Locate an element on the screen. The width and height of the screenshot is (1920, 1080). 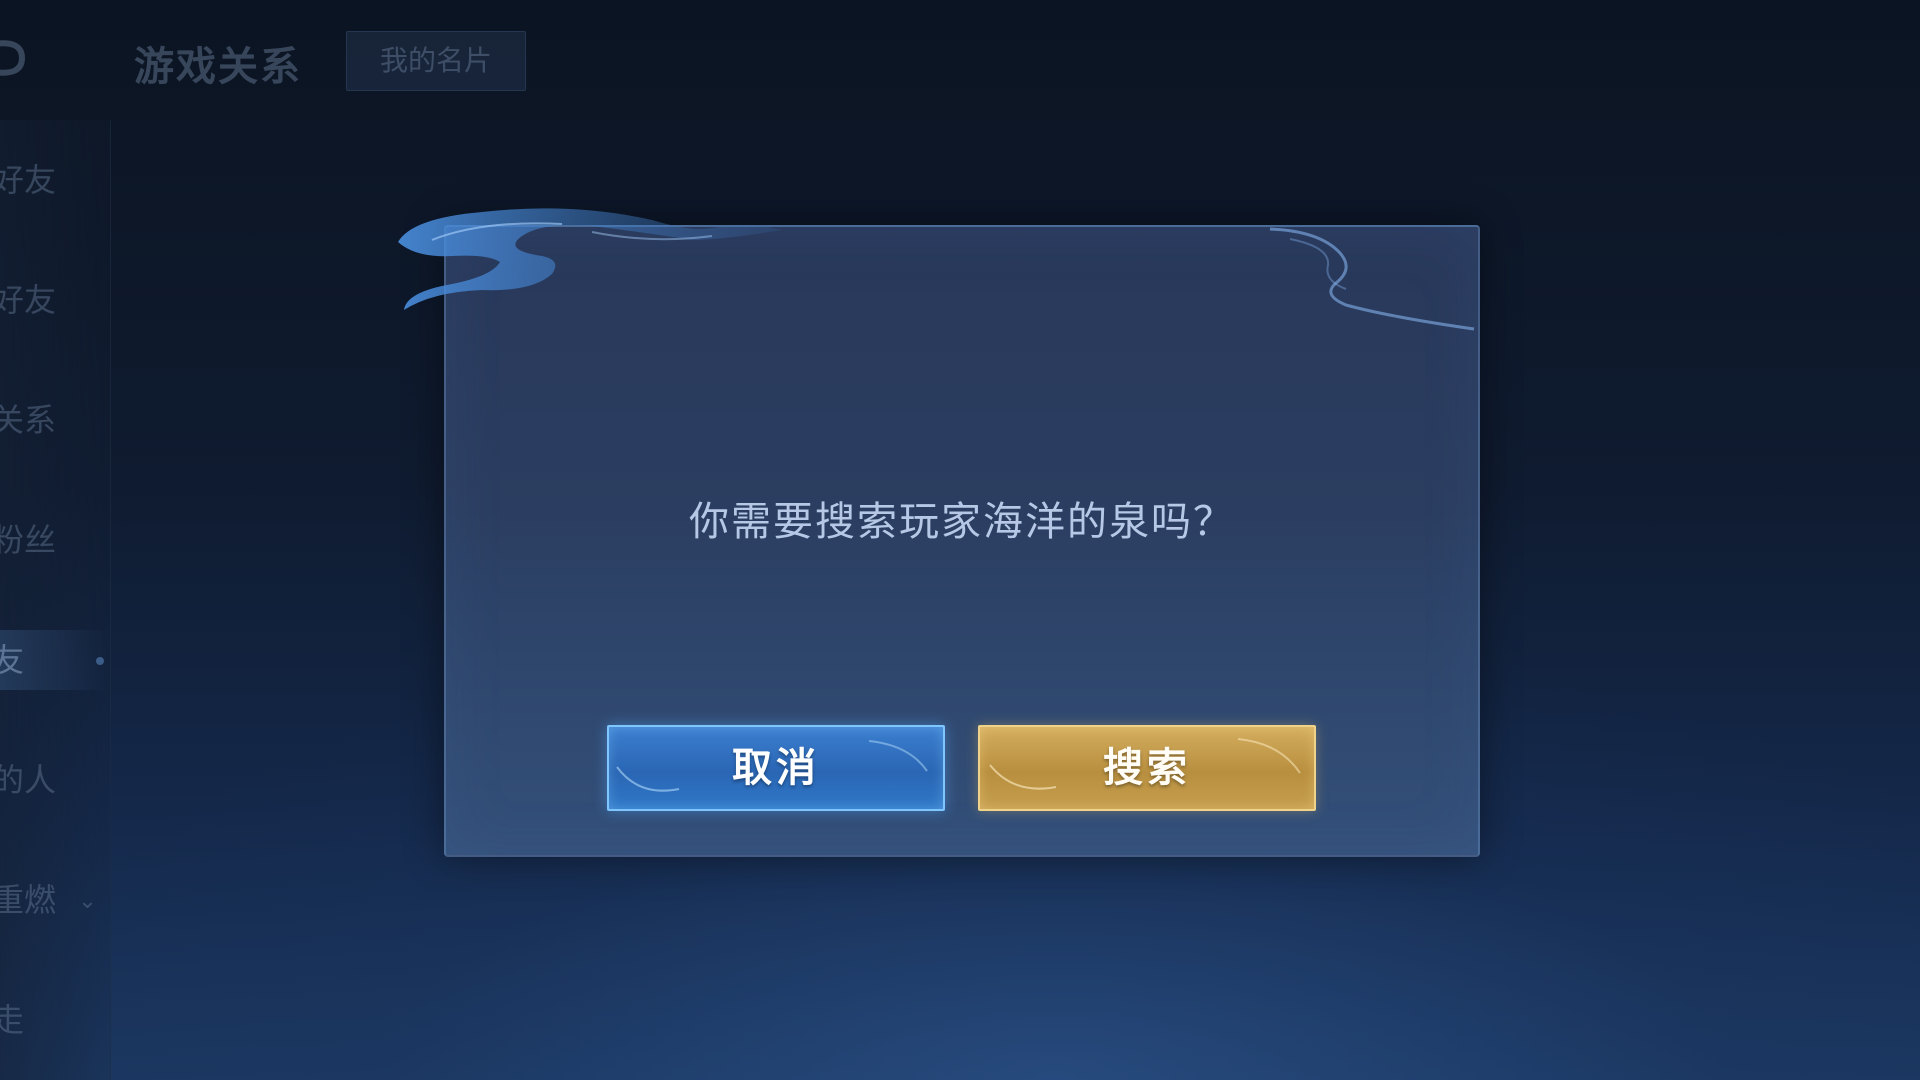
search-button-label: 搜索 is located at coordinates (1147, 768).